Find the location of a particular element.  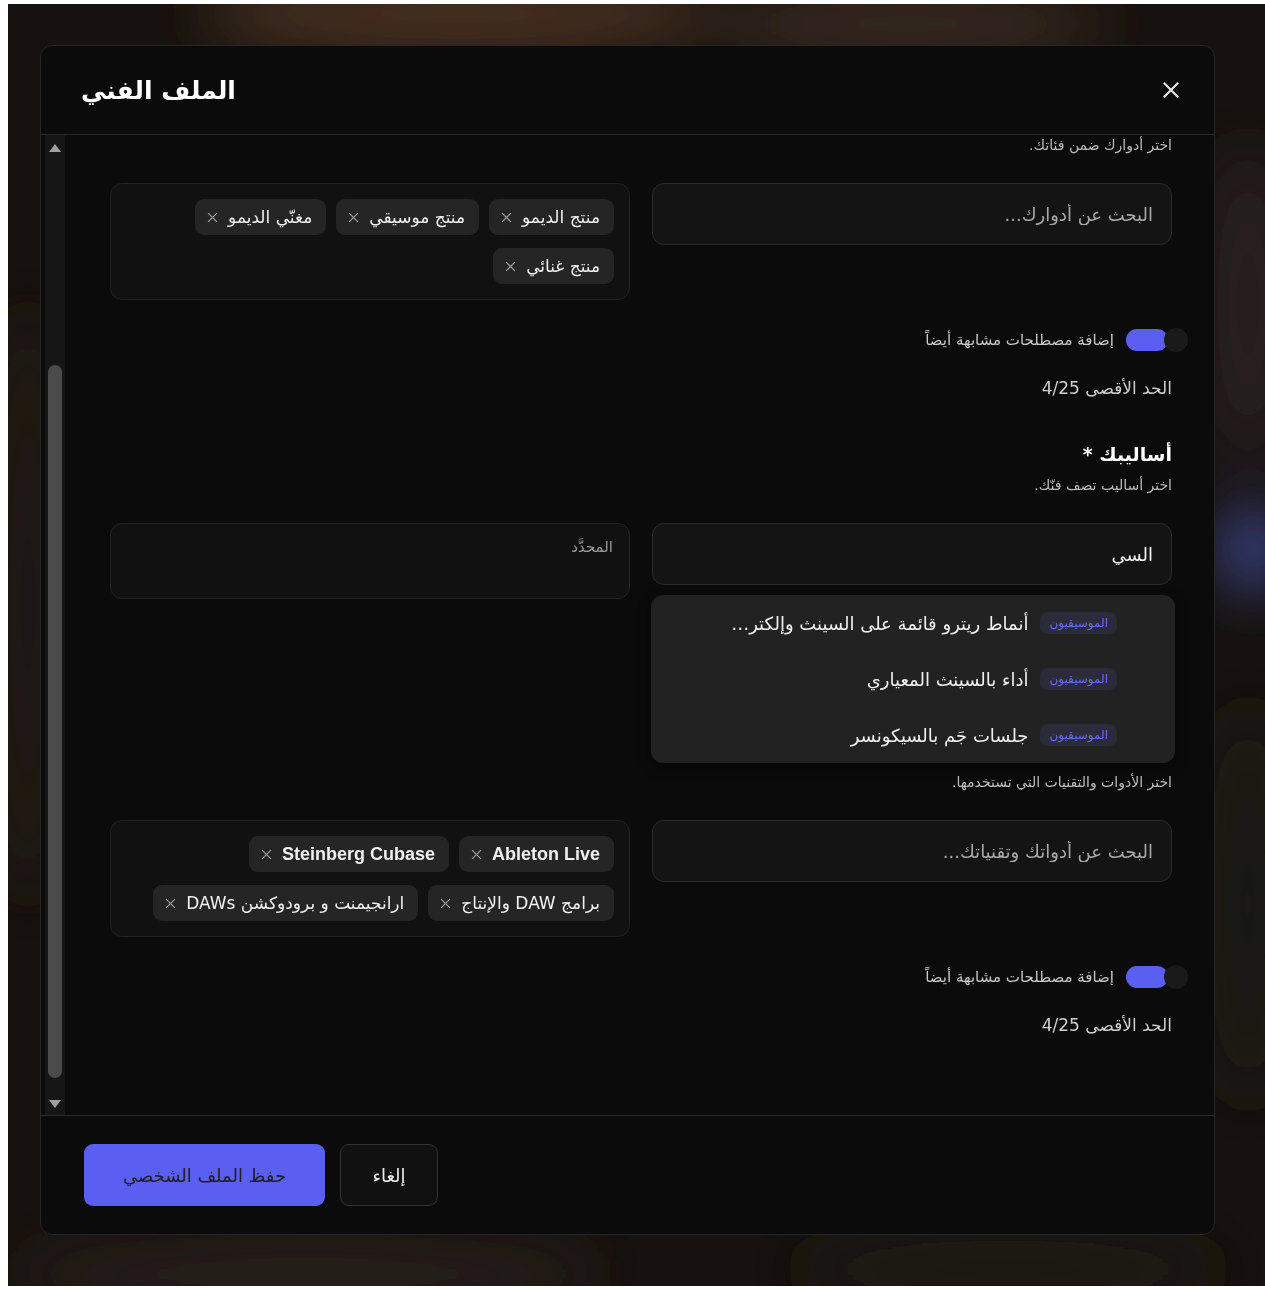

cancel-button: إلغاء is located at coordinates (389, 1175).